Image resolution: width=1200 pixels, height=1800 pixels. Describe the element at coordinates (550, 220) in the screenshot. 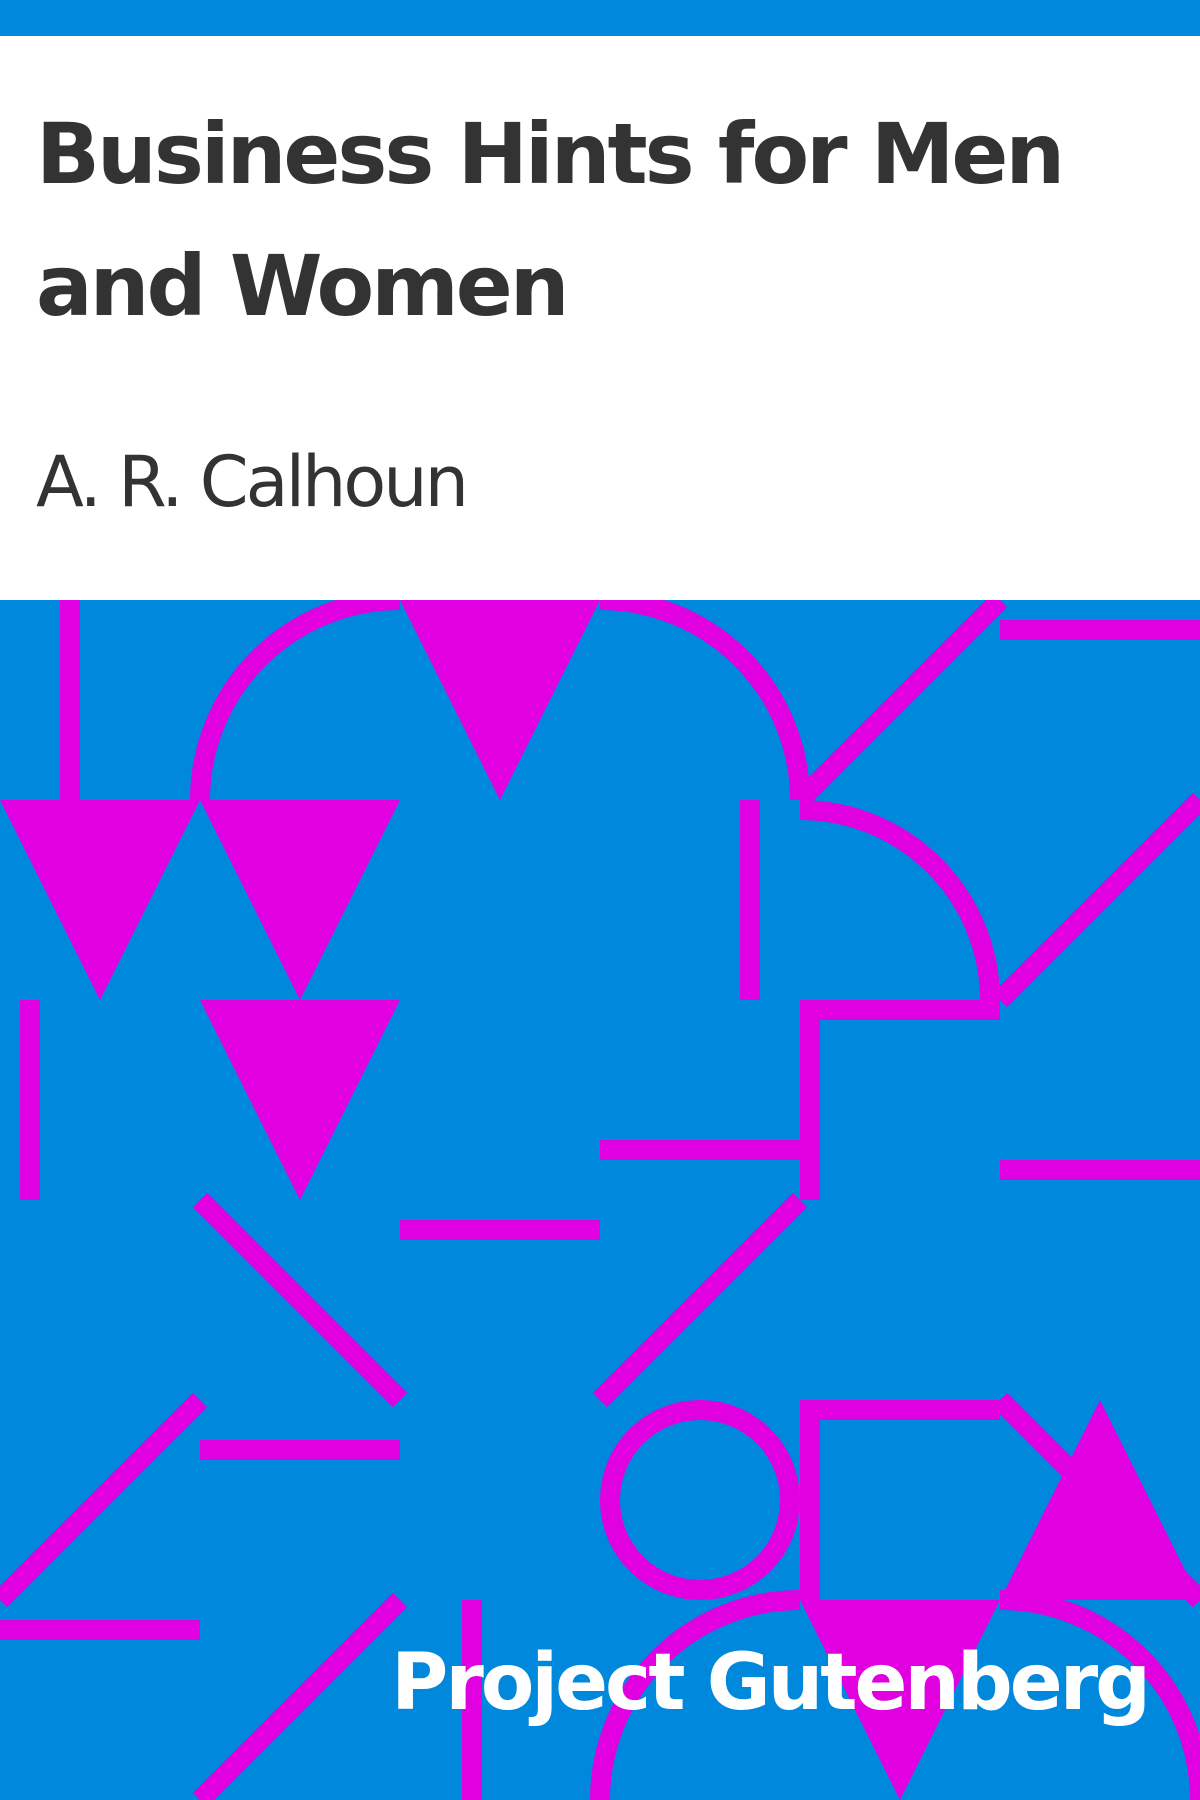

I see `book-title: Business Hints for Men and Women` at that location.